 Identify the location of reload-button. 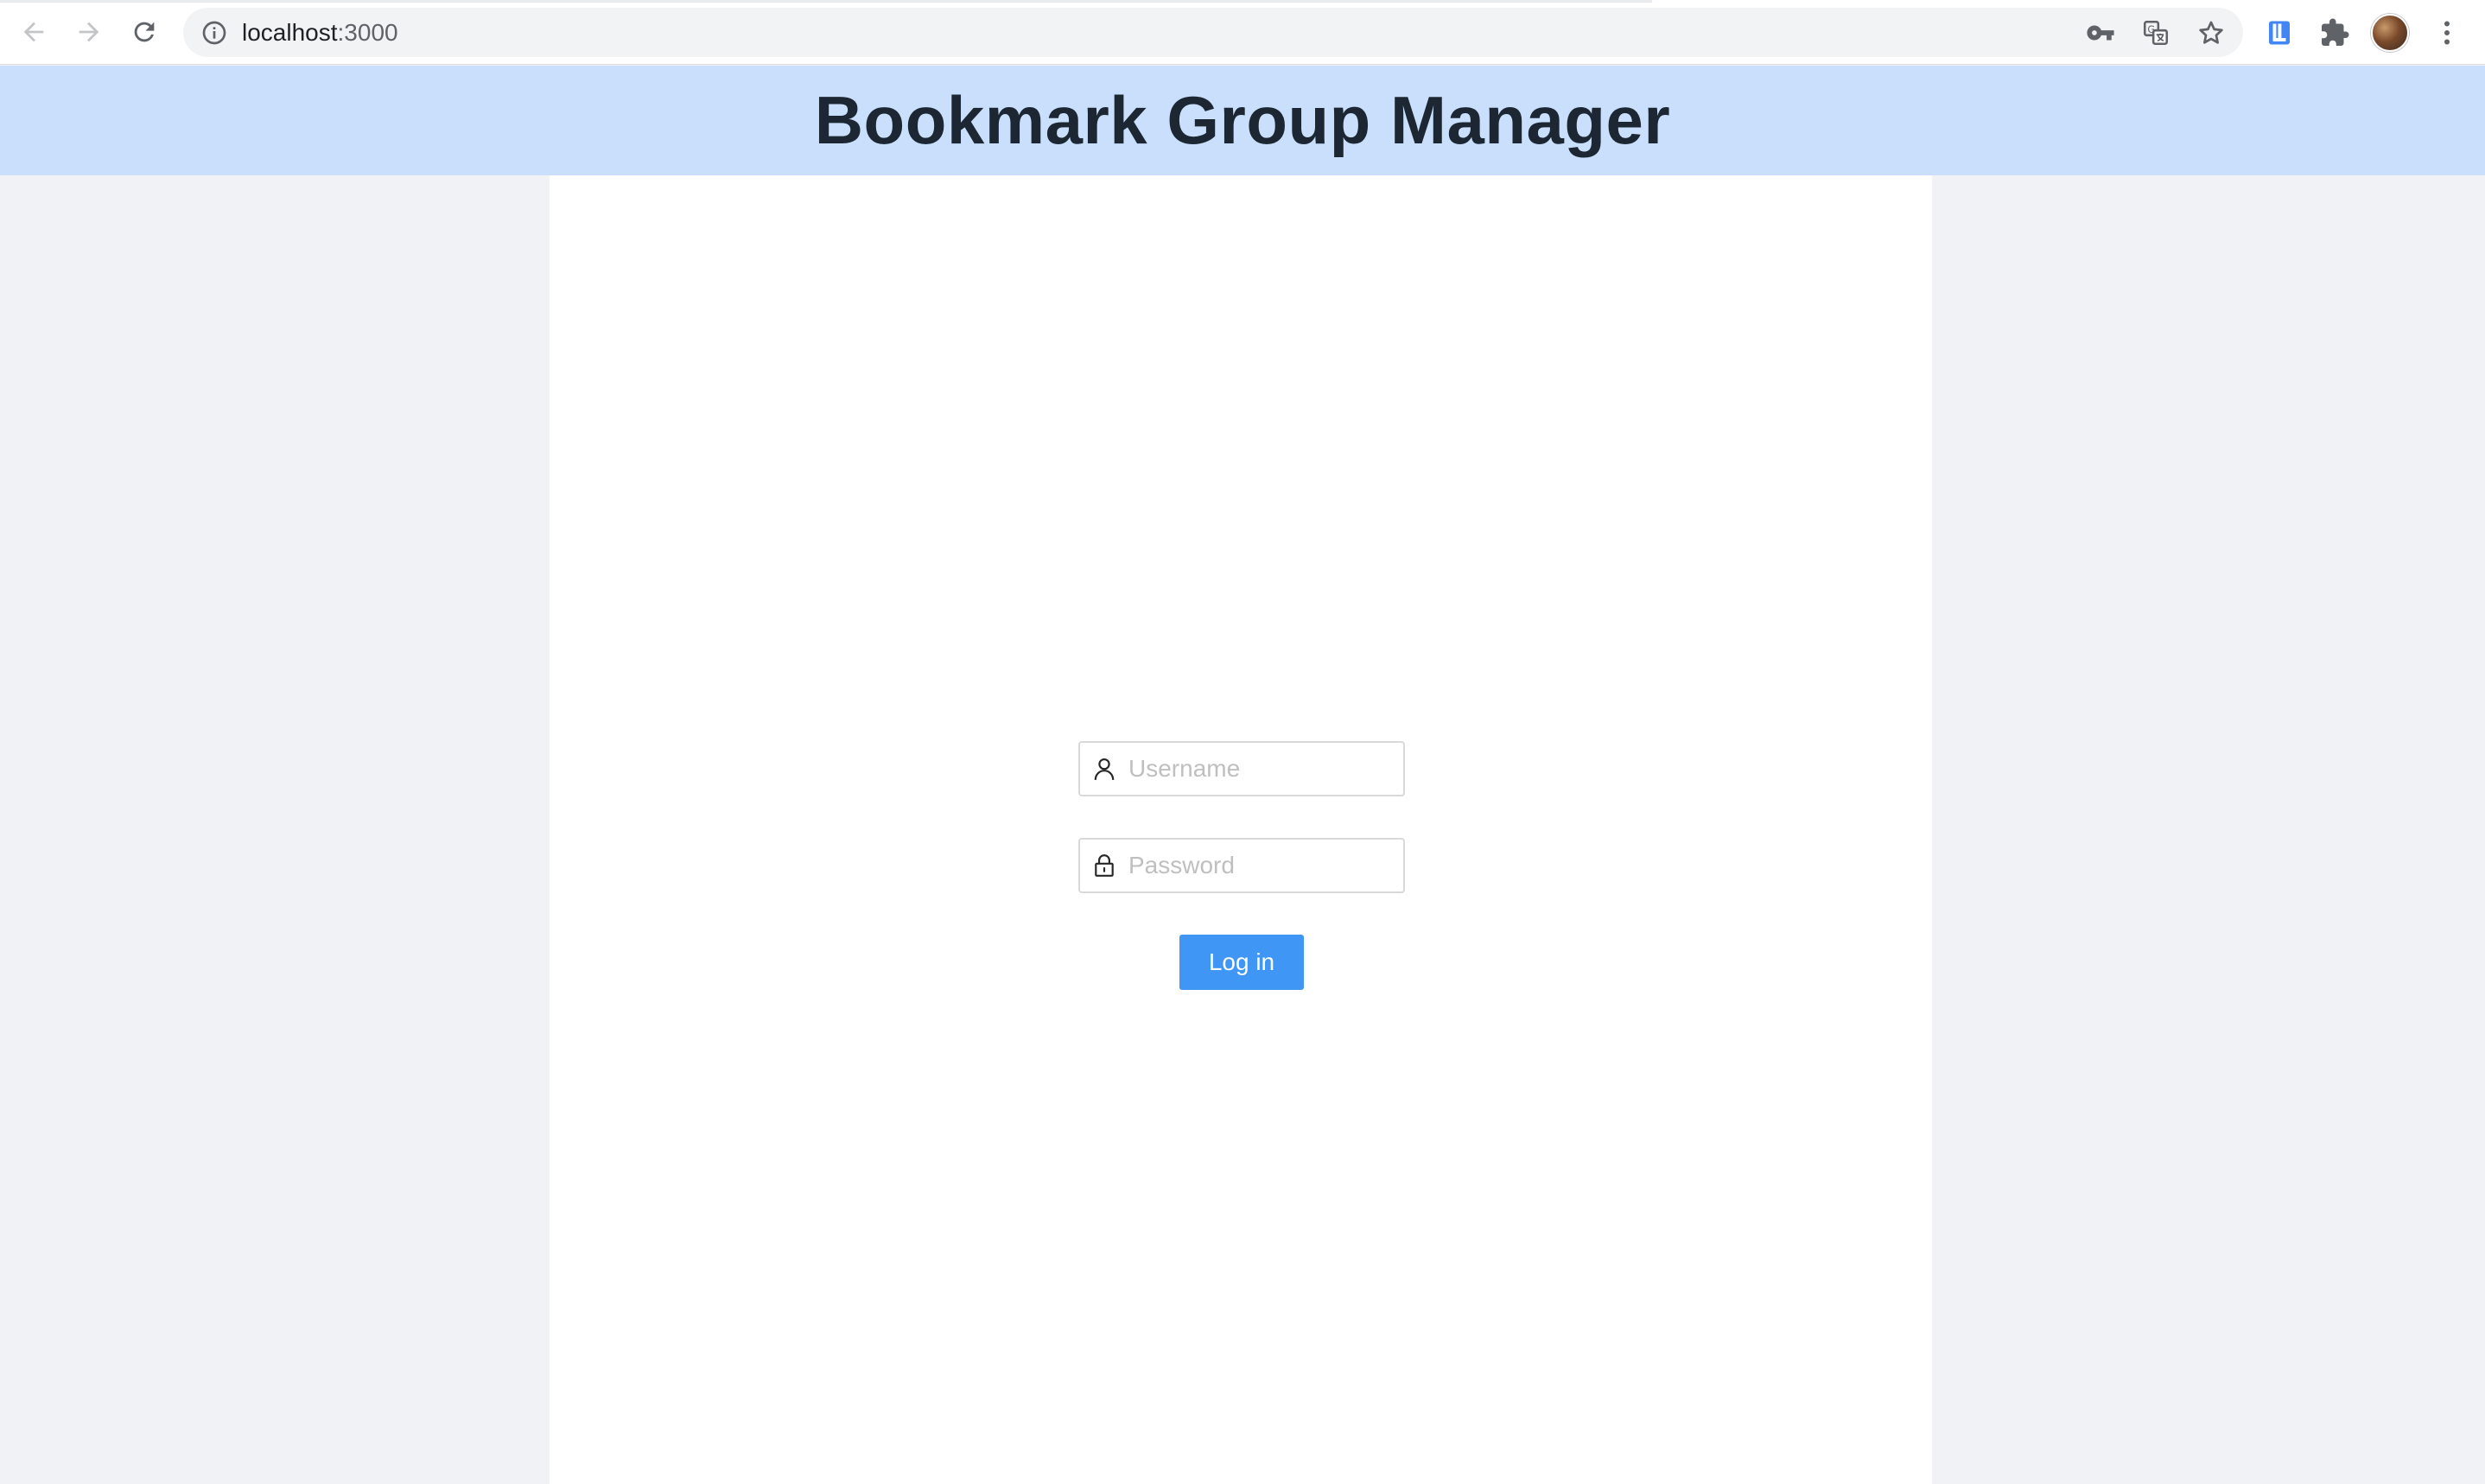
(144, 32).